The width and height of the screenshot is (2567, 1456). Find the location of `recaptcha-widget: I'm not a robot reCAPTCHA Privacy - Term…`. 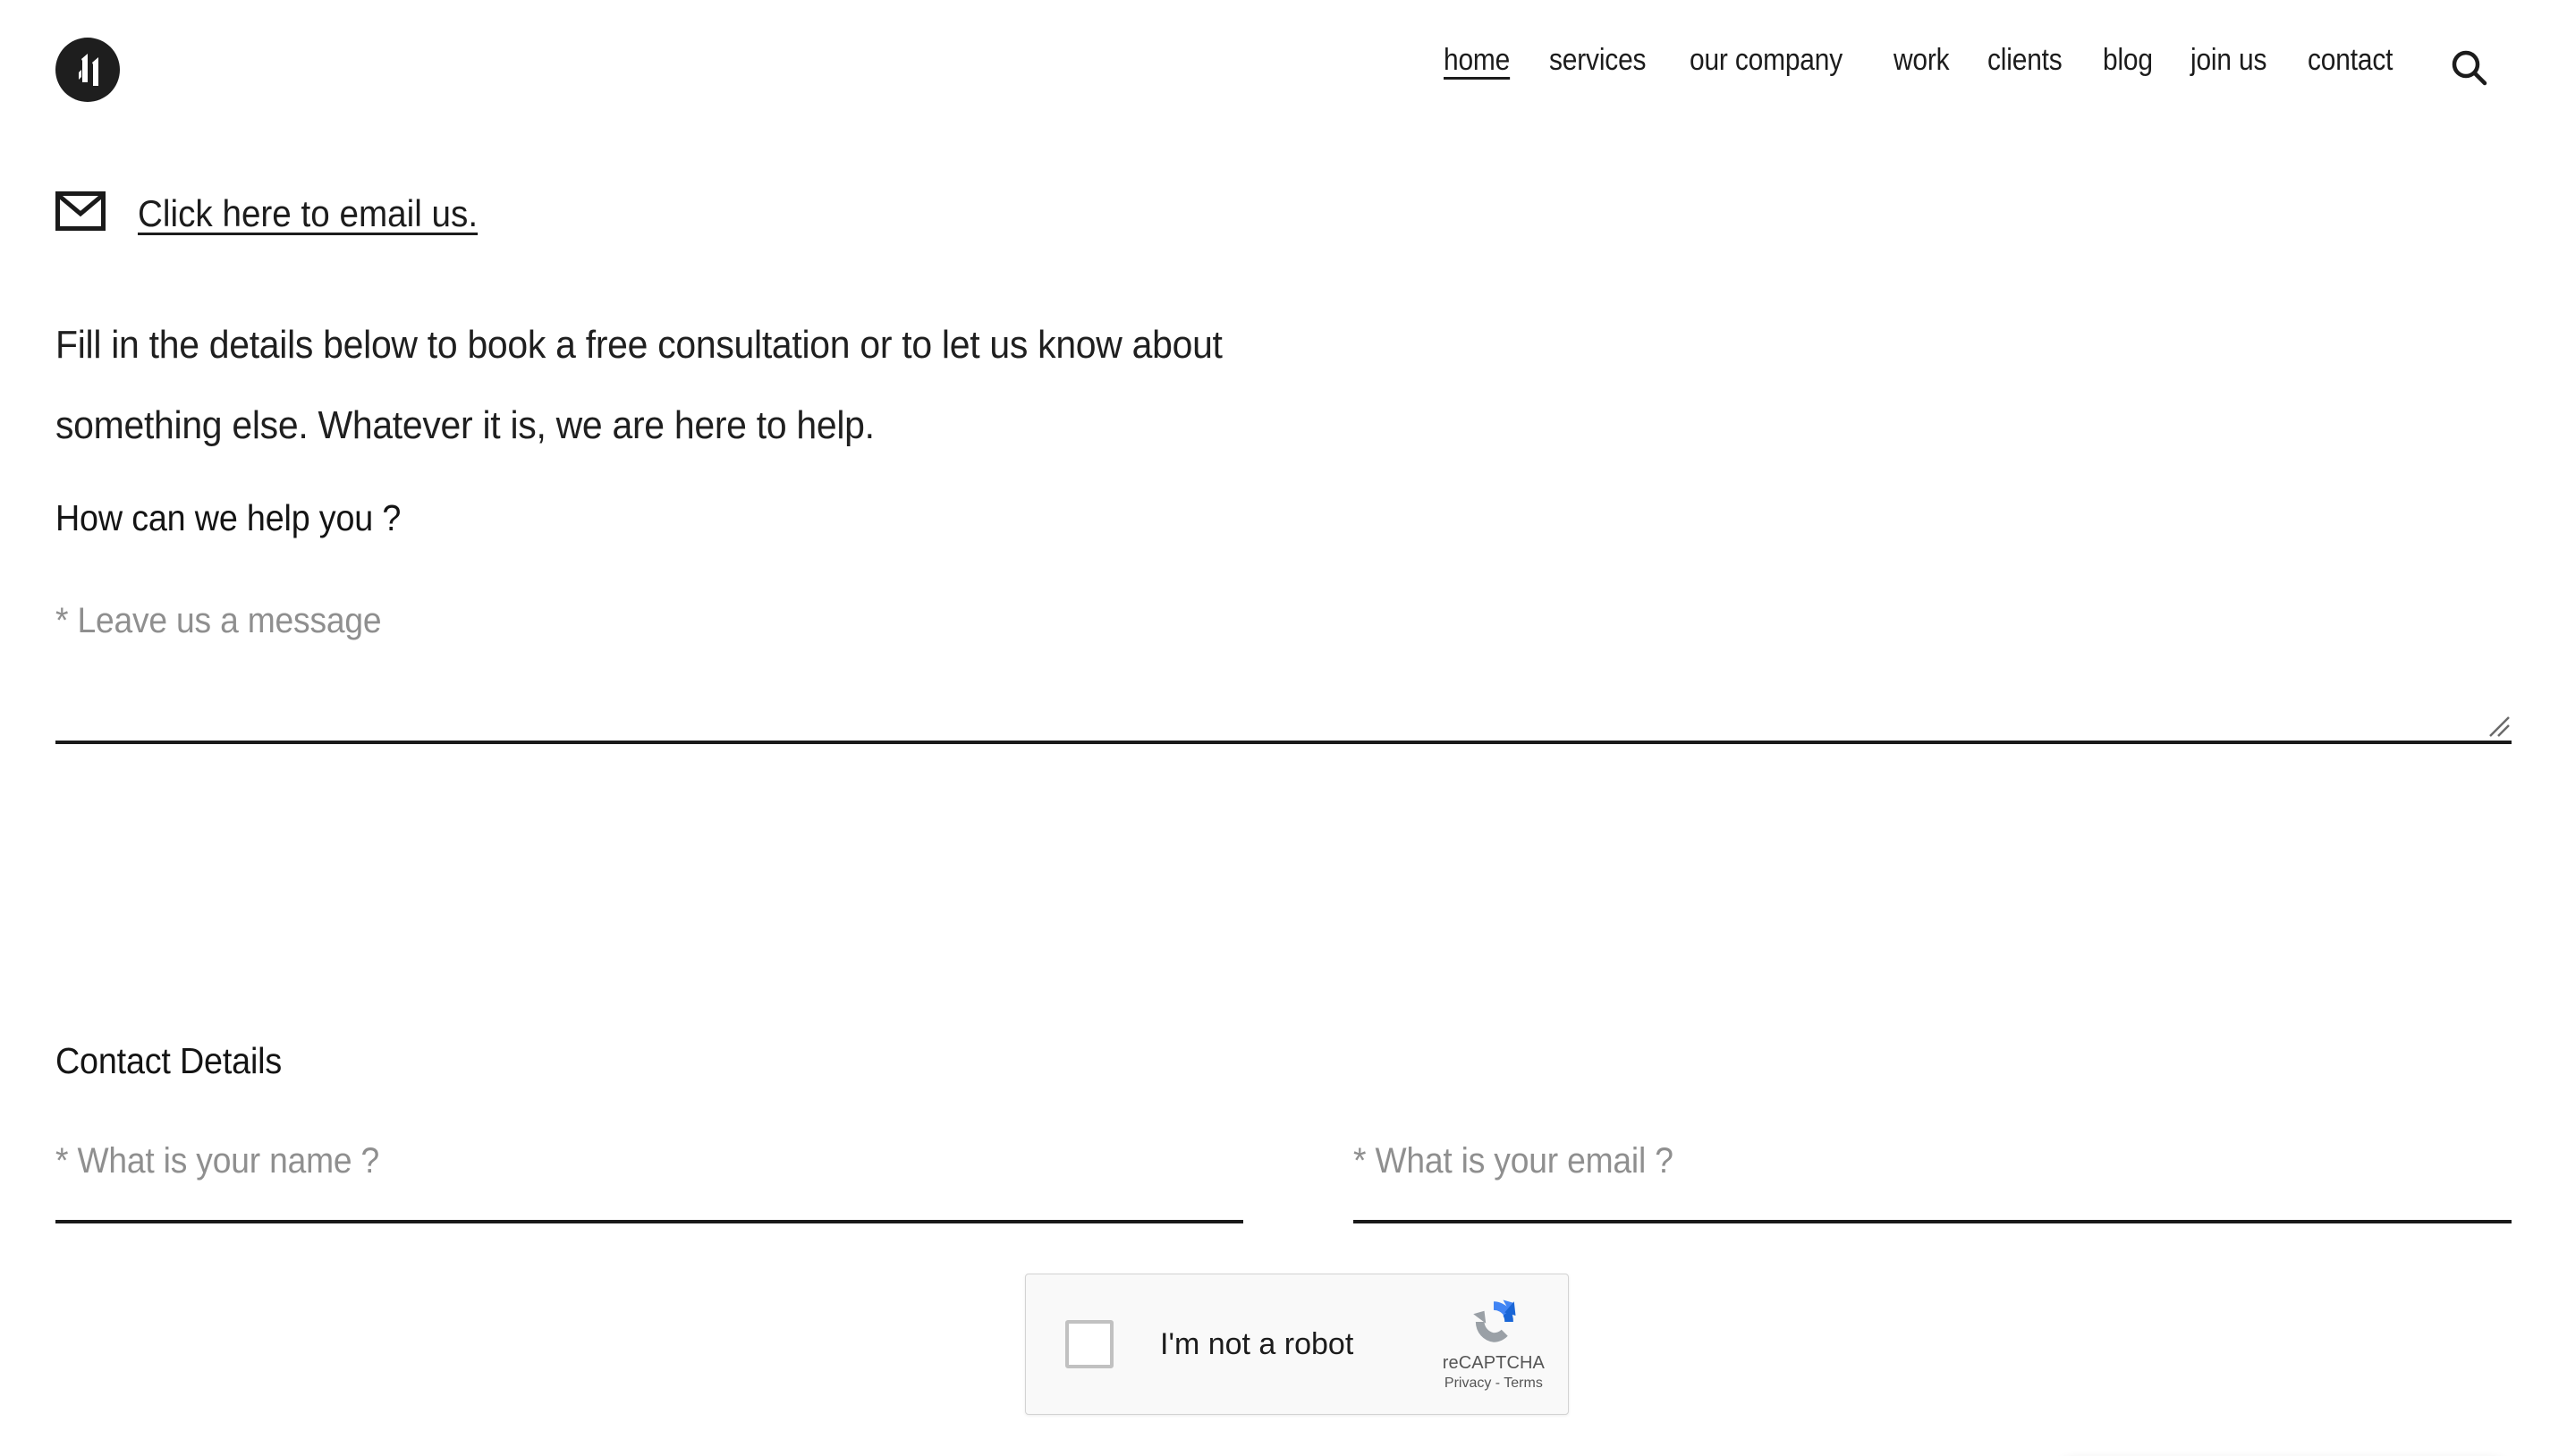

recaptcha-widget: I'm not a robot reCAPTCHA Privacy - Term… is located at coordinates (1297, 1344).